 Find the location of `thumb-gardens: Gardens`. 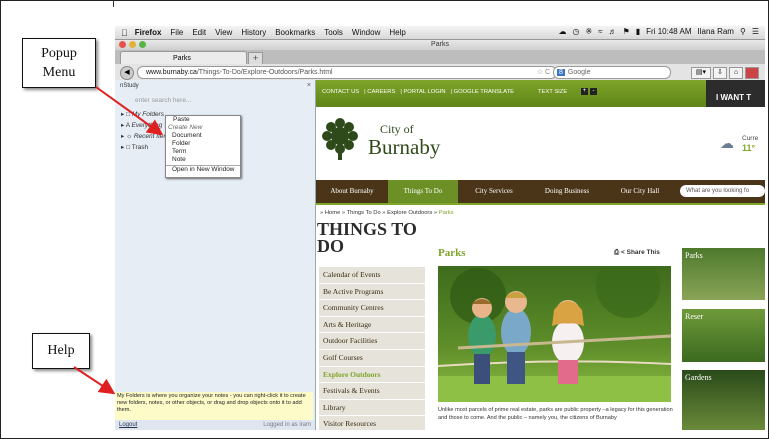

thumb-gardens: Gardens is located at coordinates (723, 400).